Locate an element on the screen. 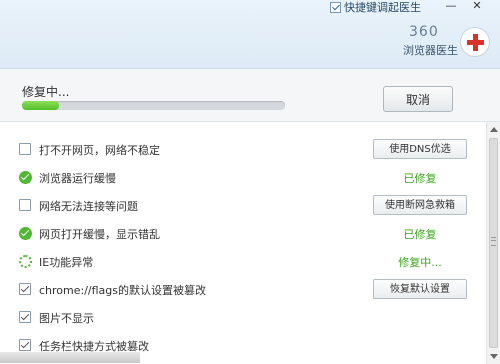 This screenshot has height=364, width=500. scroll-thumb is located at coordinates (493, 243).